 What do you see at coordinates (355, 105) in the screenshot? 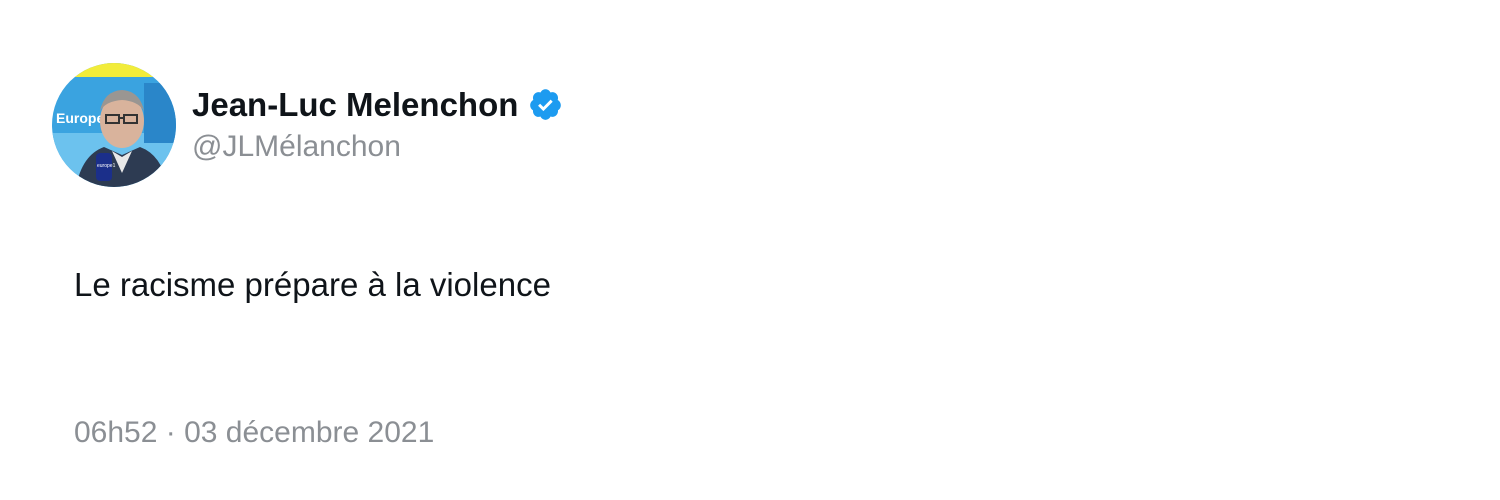
I see `author-display-name: Jean-Luc Melenchon` at bounding box center [355, 105].